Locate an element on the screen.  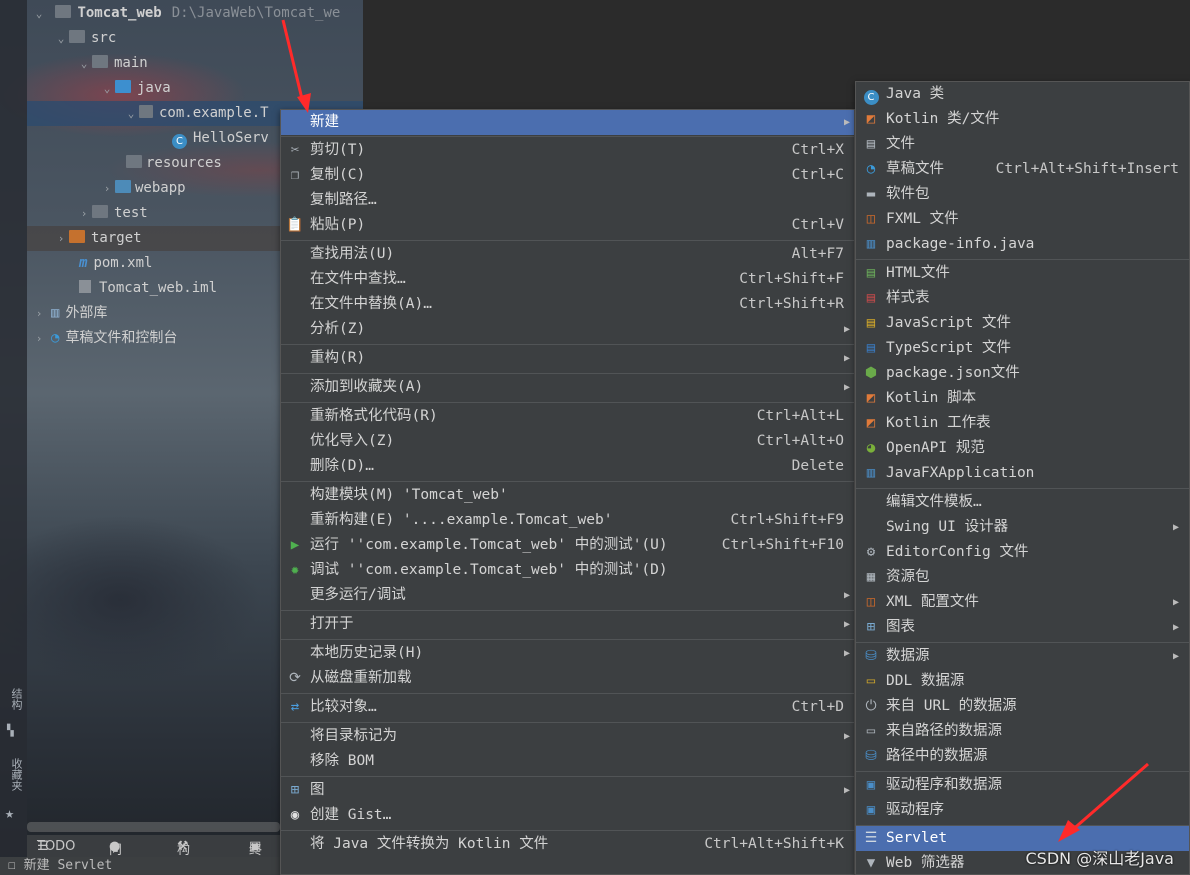
tree-item-src: ⌄ src is located at coordinates (84, 38).